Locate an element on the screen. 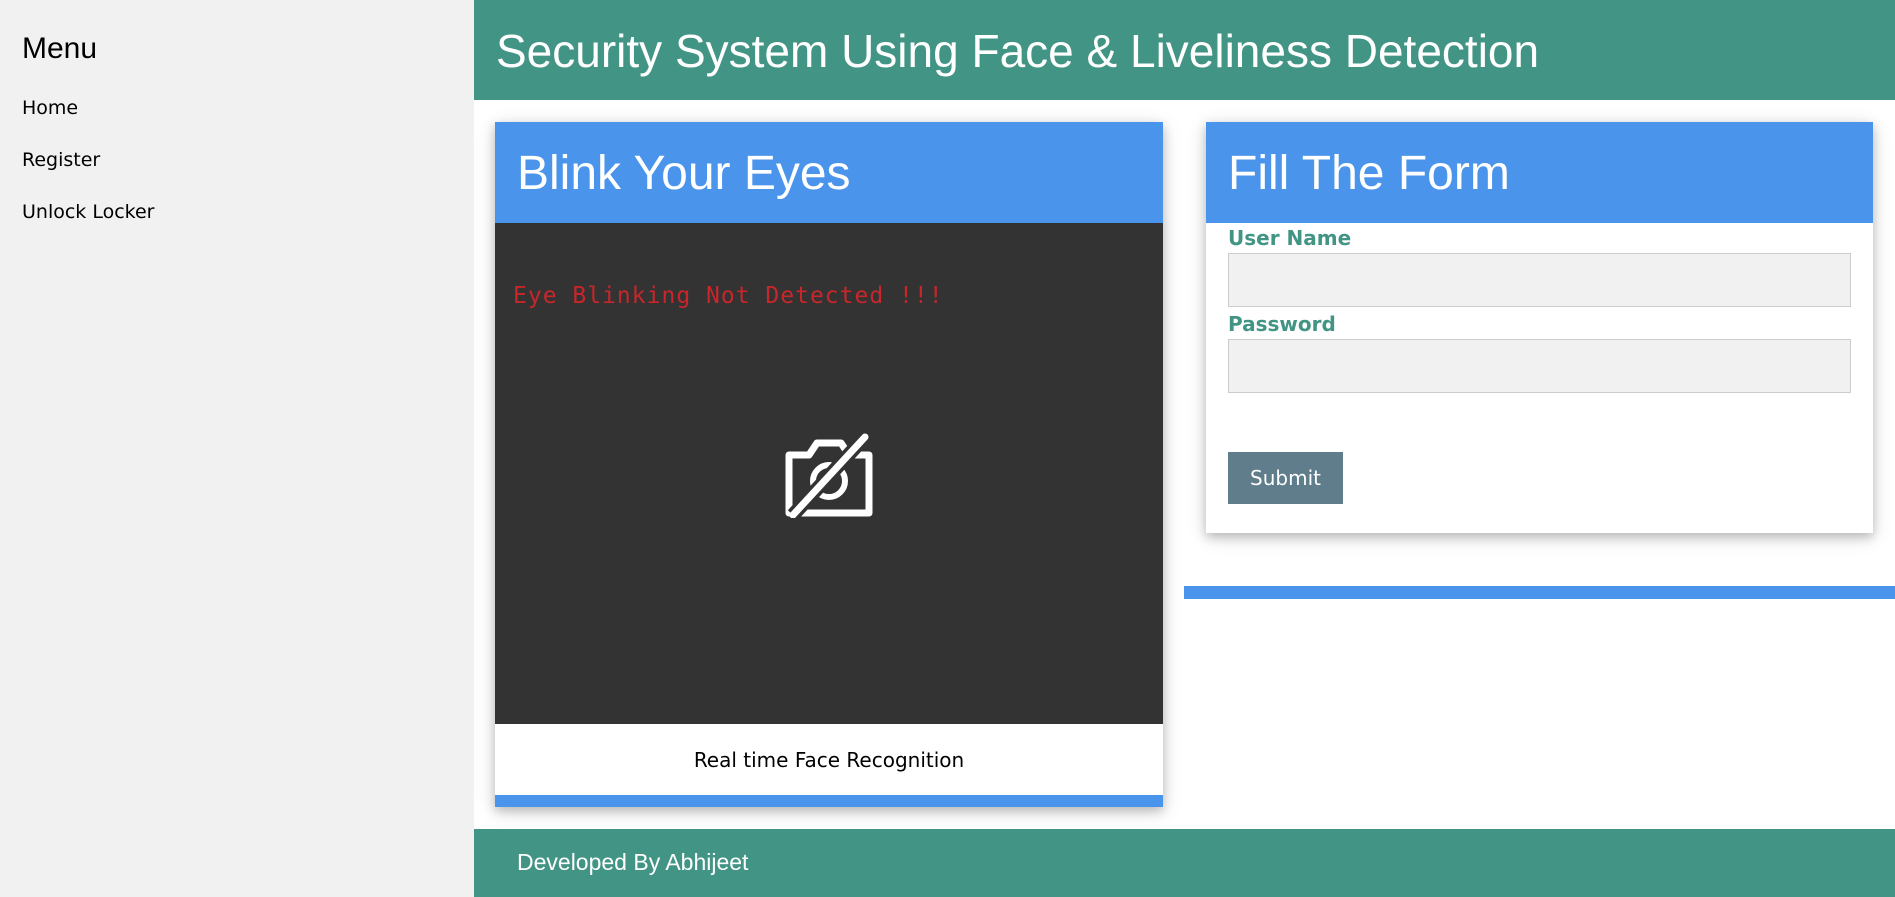 Image resolution: width=1895 pixels, height=897 pixels. blink-card-accent-bar is located at coordinates (829, 801).